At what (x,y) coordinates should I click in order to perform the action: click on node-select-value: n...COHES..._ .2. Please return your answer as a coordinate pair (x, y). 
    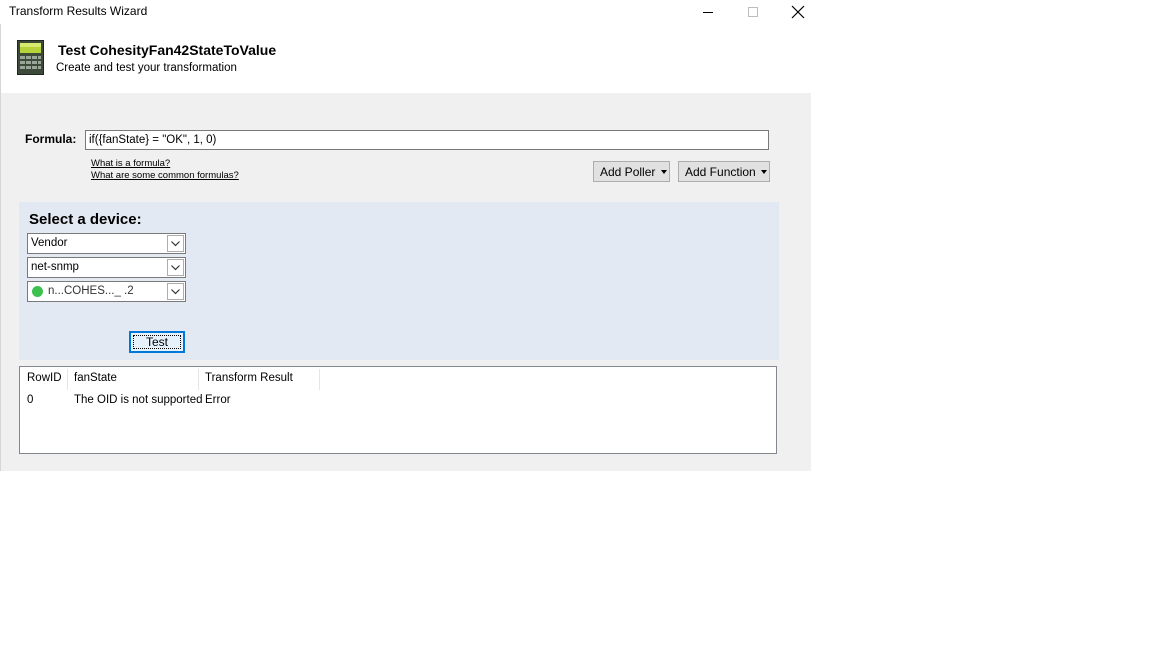
    Looking at the image, I should click on (91, 291).